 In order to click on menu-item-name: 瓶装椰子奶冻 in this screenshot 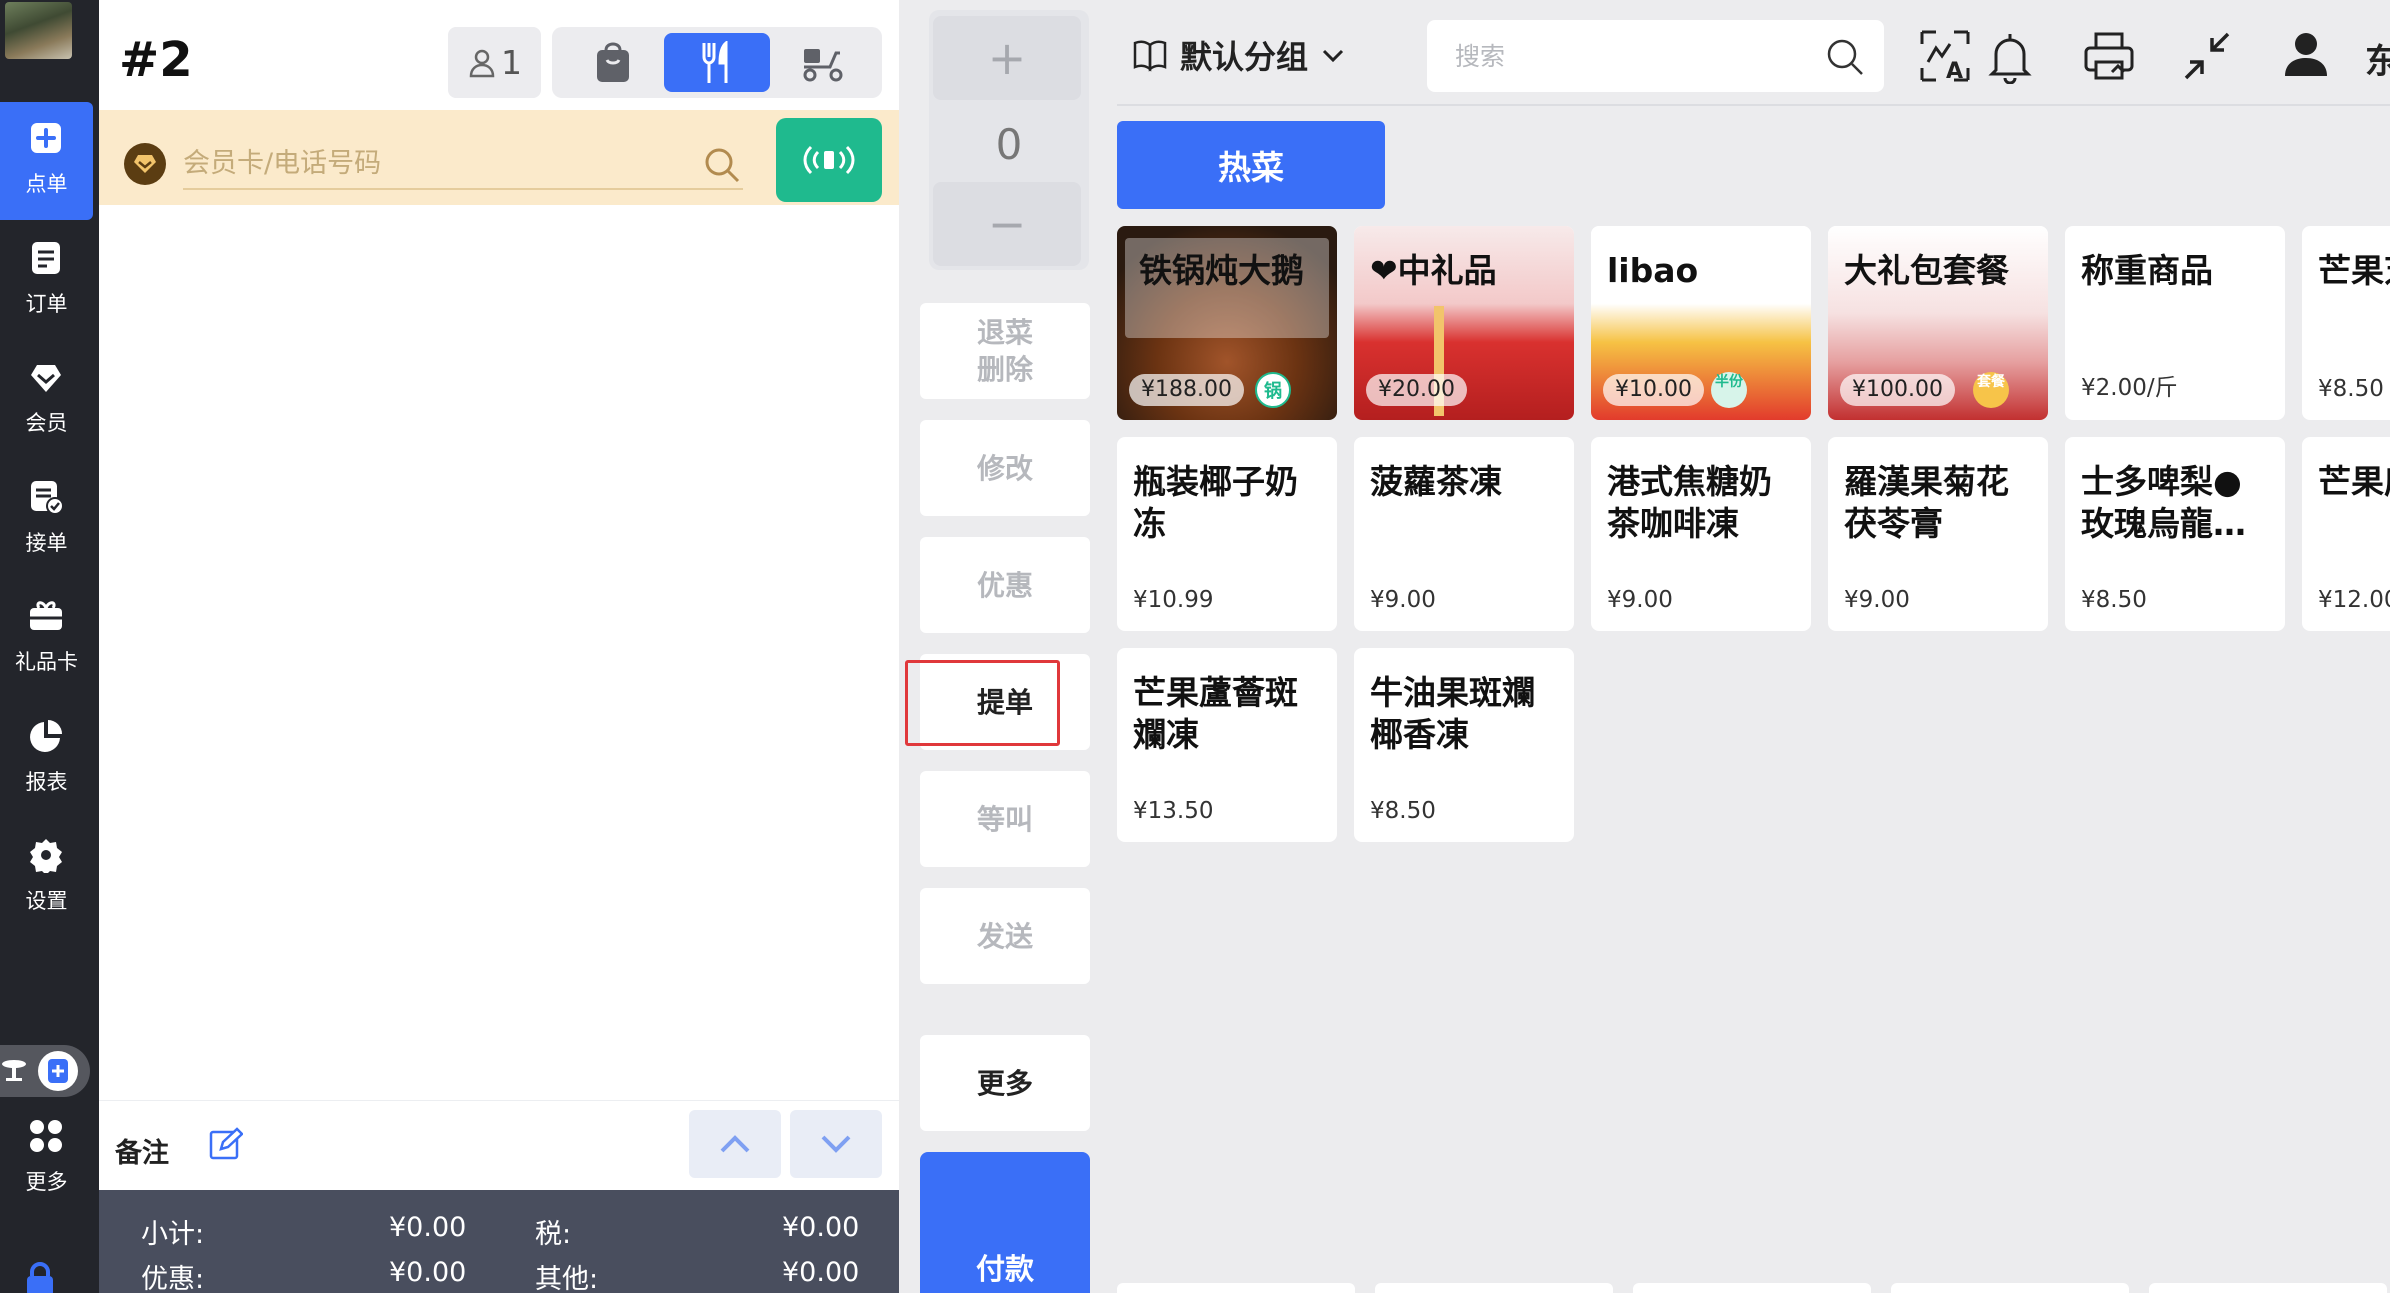, I will do `click(1215, 502)`.